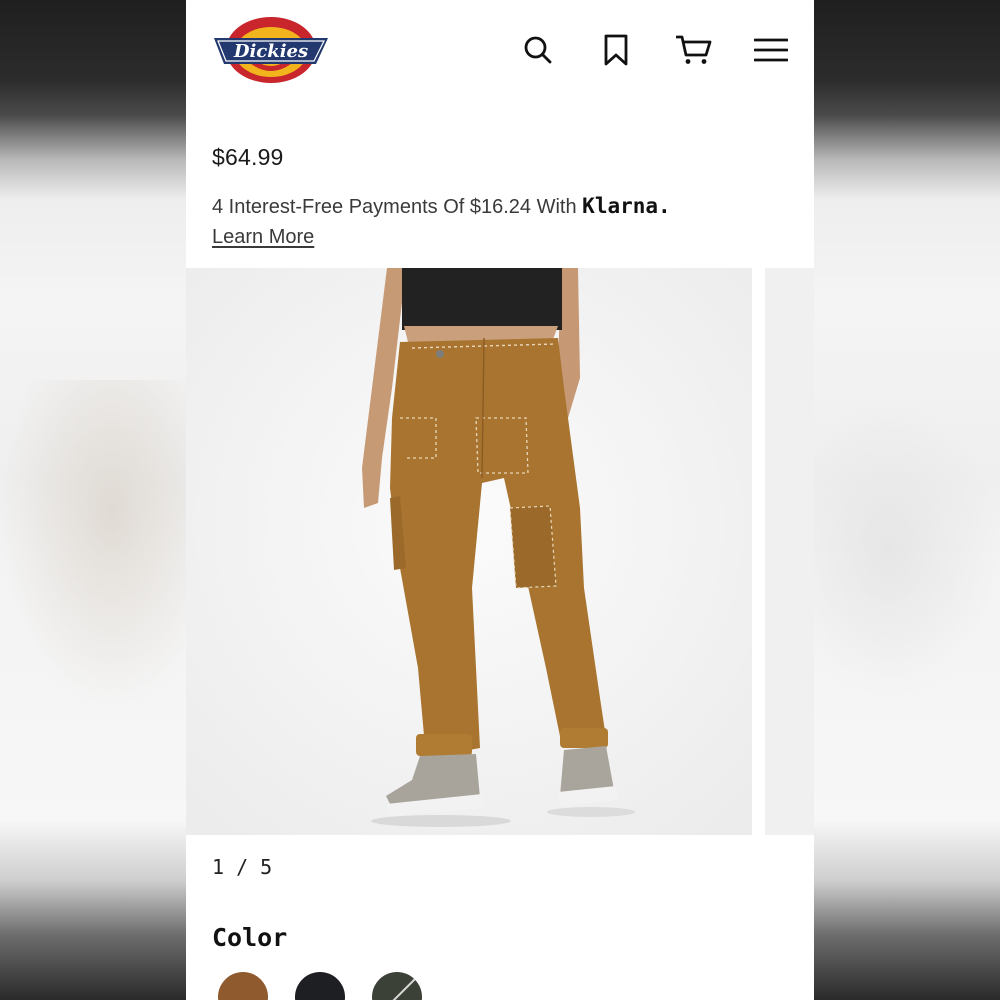 The height and width of the screenshot is (1000, 1000). What do you see at coordinates (907, 550) in the screenshot?
I see `backdrop-blur-right` at bounding box center [907, 550].